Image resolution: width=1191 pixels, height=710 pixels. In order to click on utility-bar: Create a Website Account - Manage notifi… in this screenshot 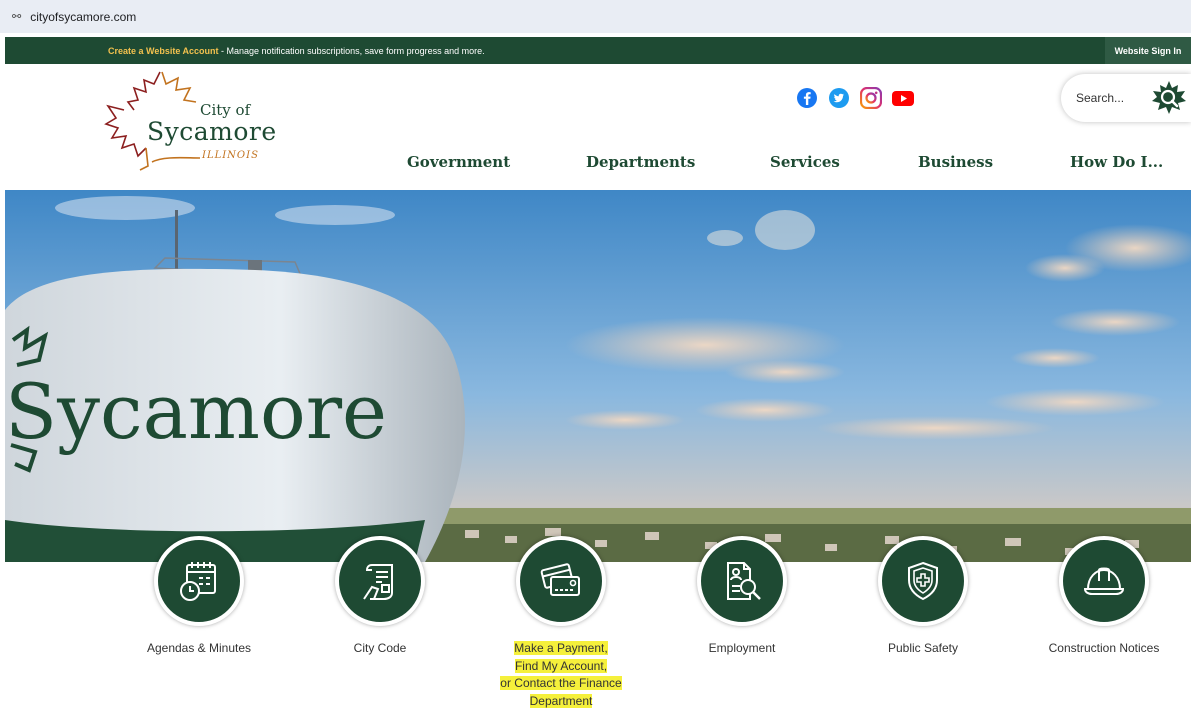, I will do `click(598, 50)`.